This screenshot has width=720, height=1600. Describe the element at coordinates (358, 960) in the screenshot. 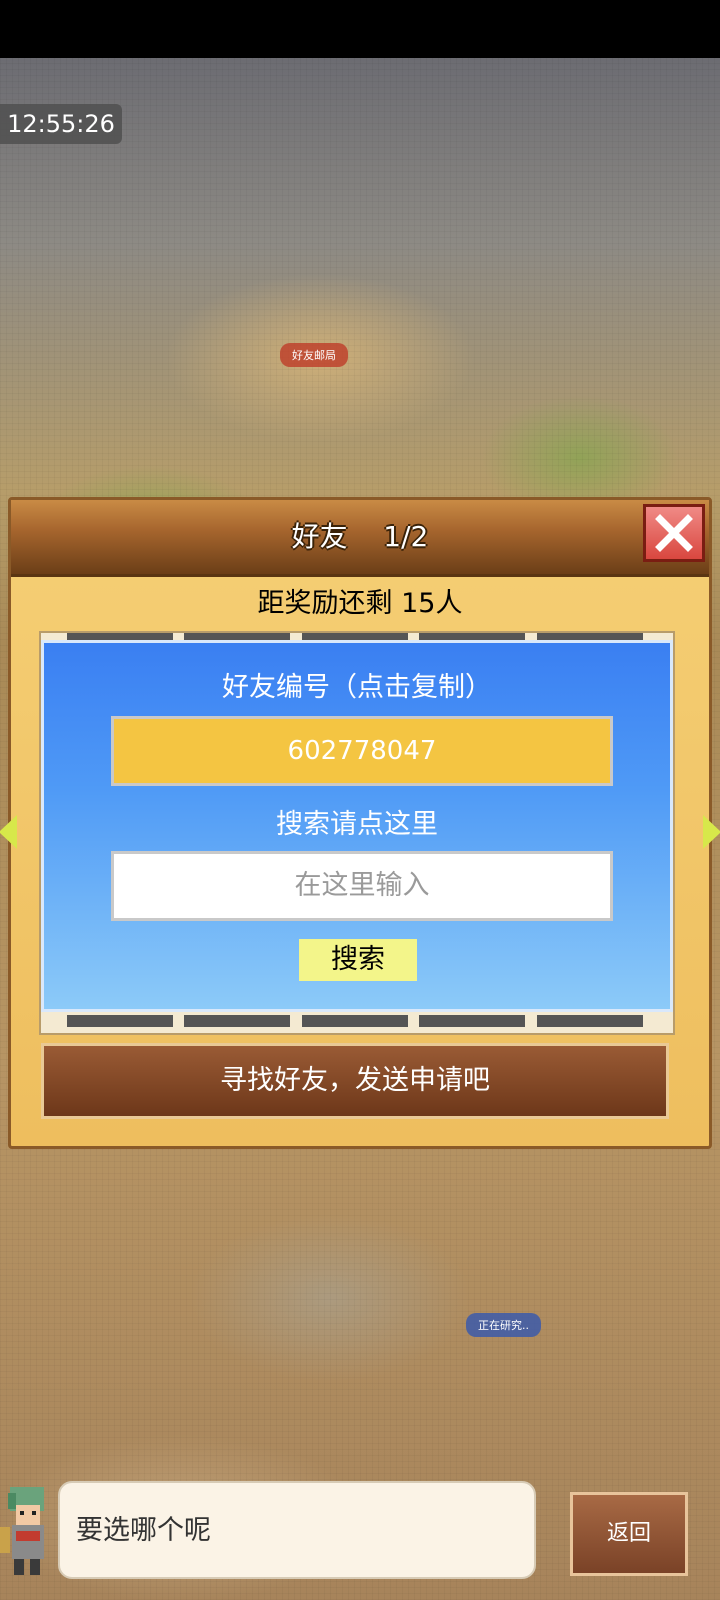

I see `search-button: 搜索` at that location.